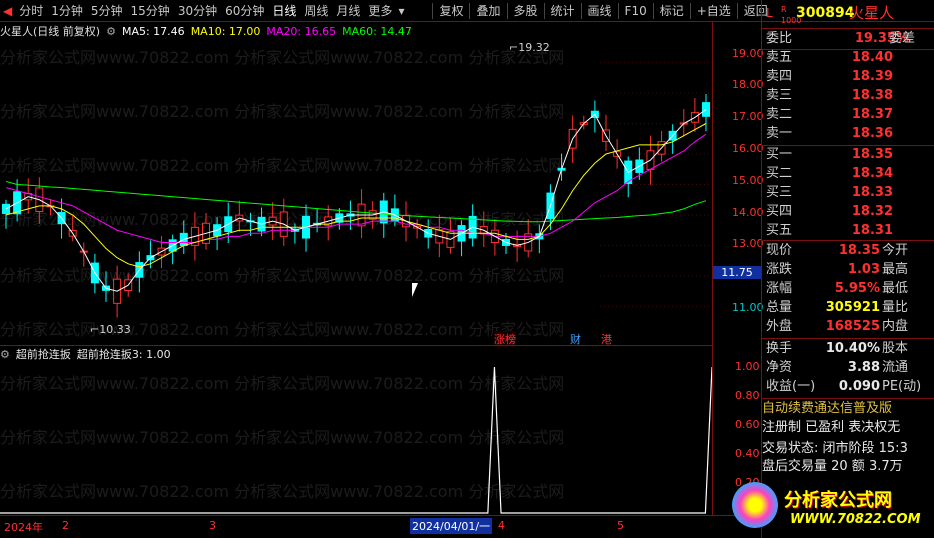 The height and width of the screenshot is (538, 934). Describe the element at coordinates (779, 38) in the screenshot. I see `ratio-label: 委比` at that location.